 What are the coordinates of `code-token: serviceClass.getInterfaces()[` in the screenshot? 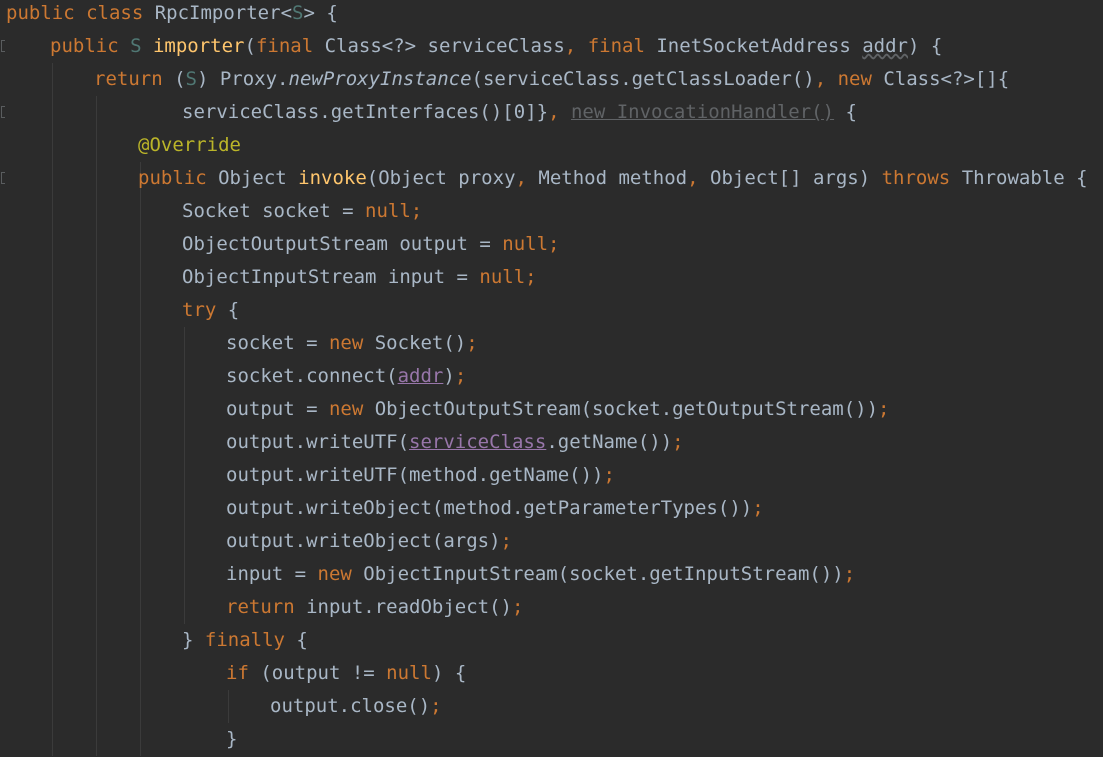 It's located at (348, 112).